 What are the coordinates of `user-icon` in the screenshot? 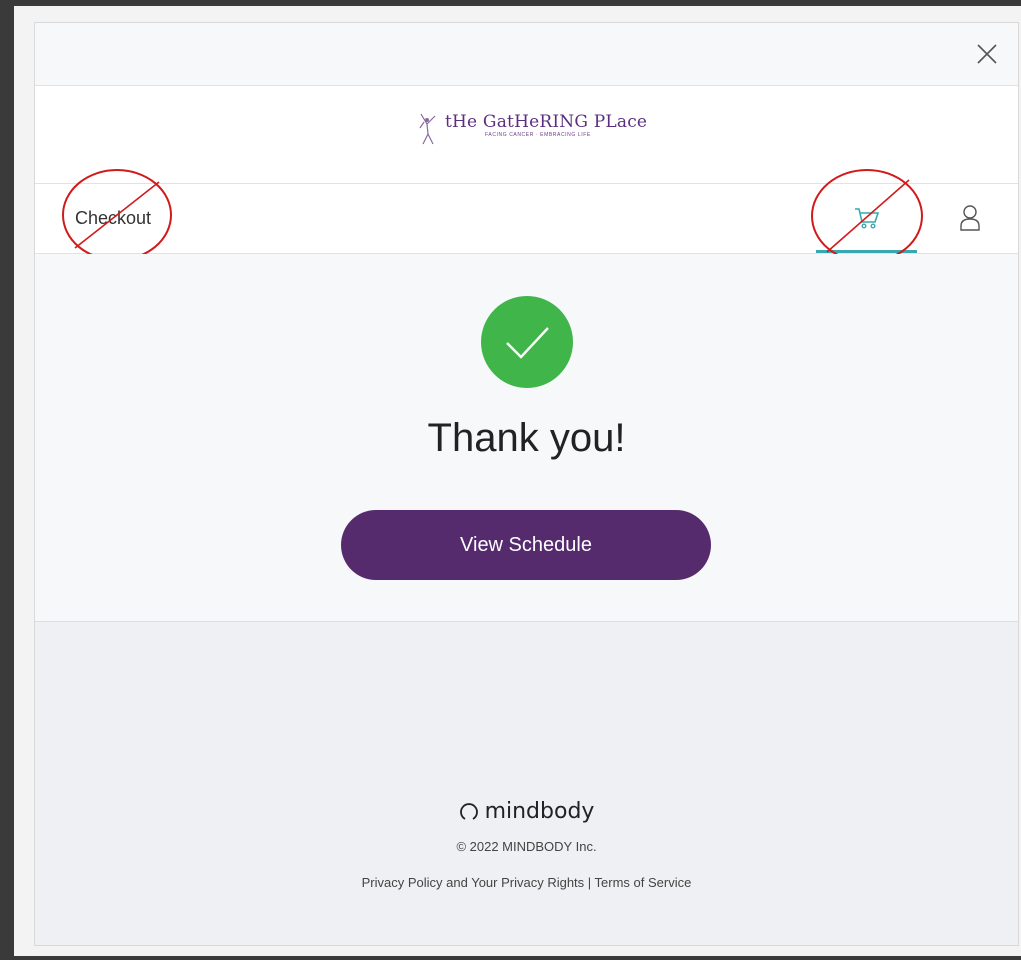 It's located at (970, 218).